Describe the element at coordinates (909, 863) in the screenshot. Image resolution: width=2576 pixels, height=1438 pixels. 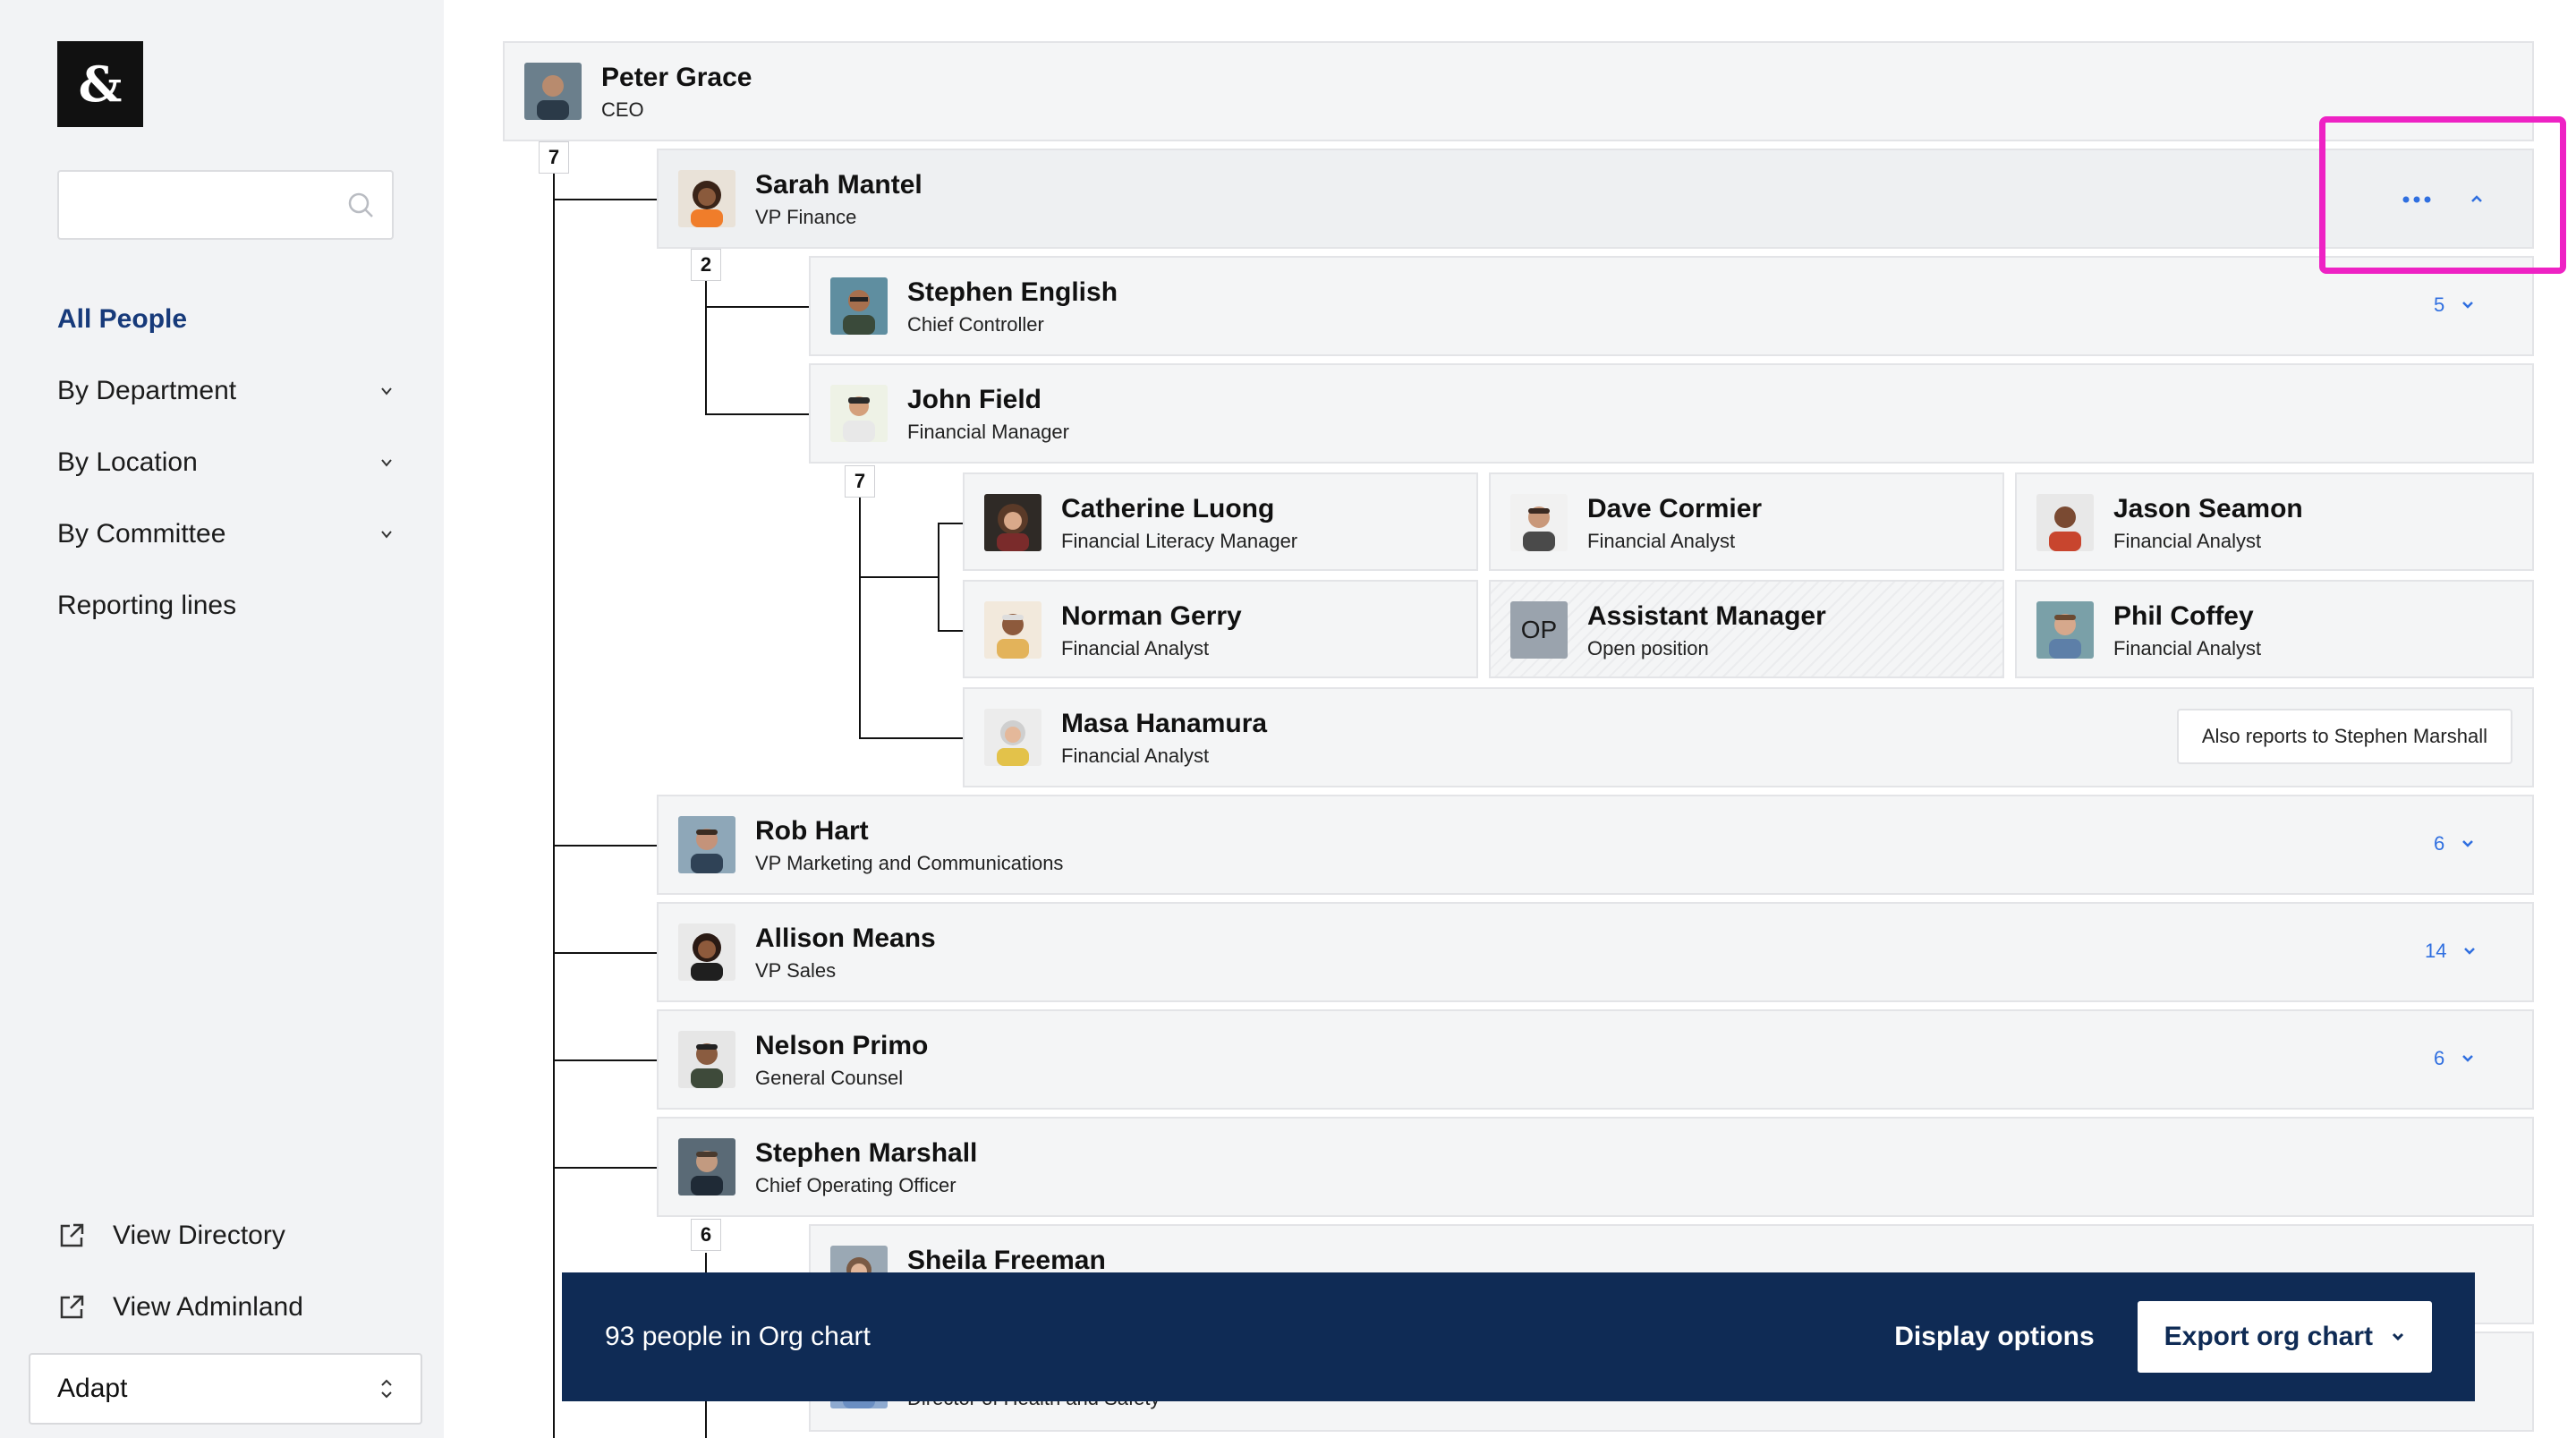
I see `person-title: VP Marketing and Communications` at that location.